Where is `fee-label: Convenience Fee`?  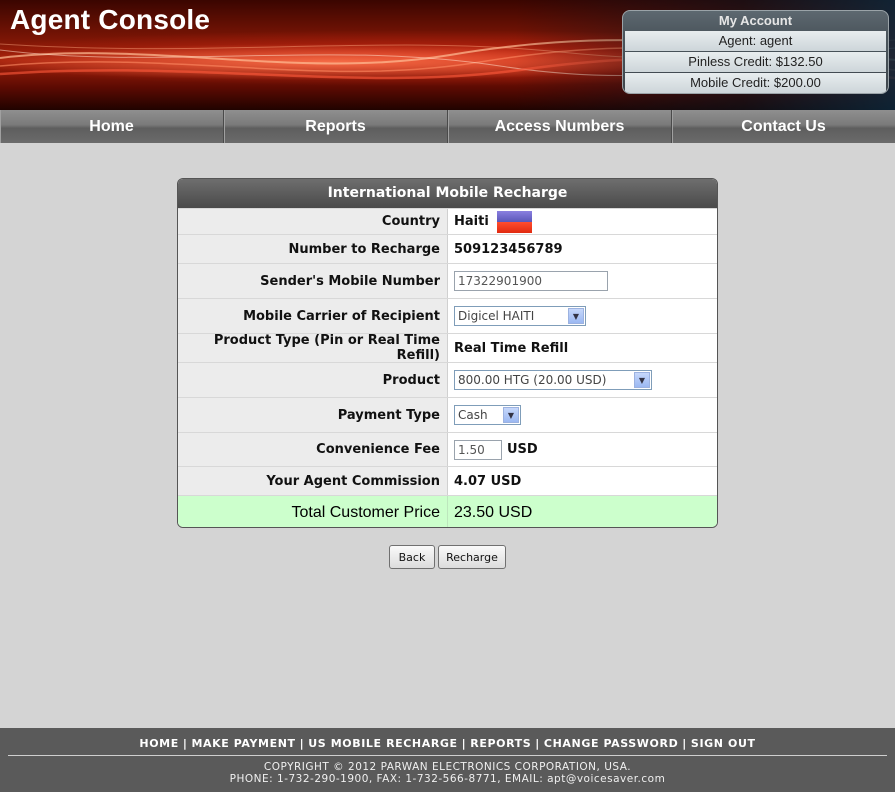 fee-label: Convenience Fee is located at coordinates (313, 449).